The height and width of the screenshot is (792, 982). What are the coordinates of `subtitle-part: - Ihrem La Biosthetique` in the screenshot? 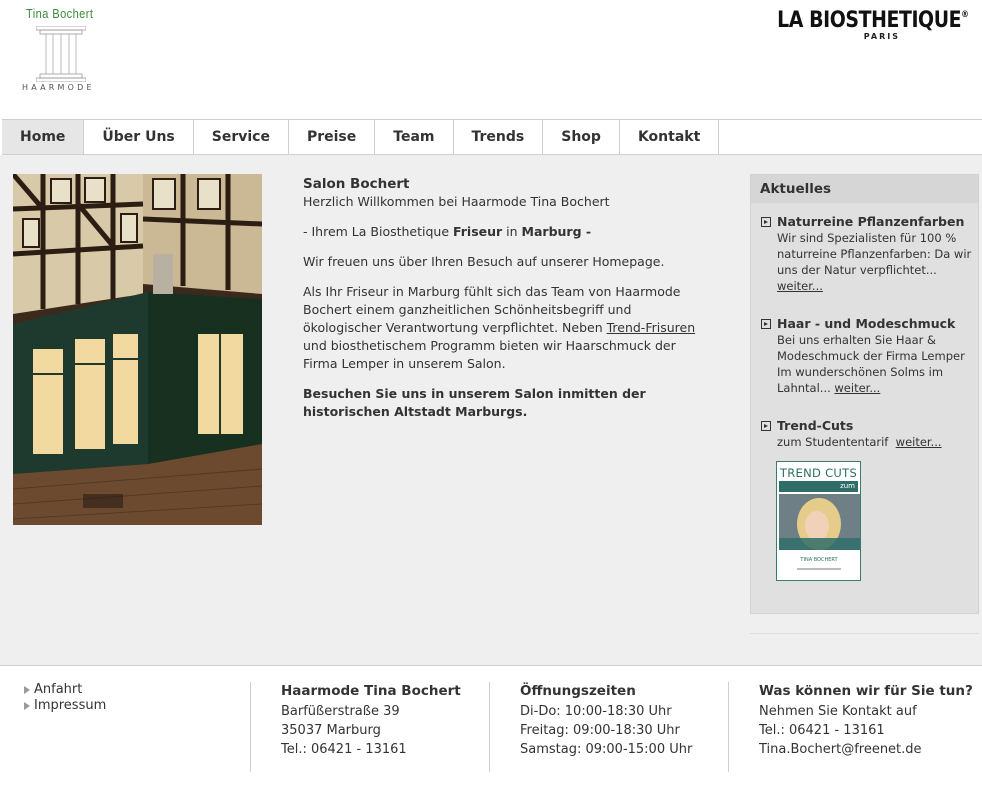 It's located at (378, 231).